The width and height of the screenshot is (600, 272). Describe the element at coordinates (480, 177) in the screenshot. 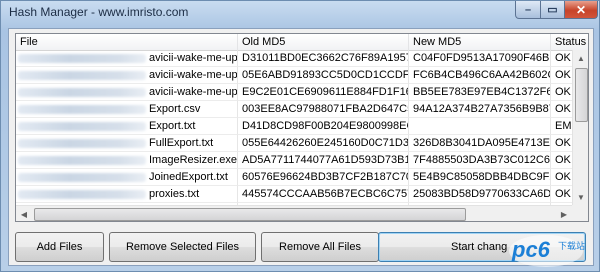

I see `cell-new-md5: 5E4B9C85058DBB4DBC9F24BB30EC0E66` at that location.